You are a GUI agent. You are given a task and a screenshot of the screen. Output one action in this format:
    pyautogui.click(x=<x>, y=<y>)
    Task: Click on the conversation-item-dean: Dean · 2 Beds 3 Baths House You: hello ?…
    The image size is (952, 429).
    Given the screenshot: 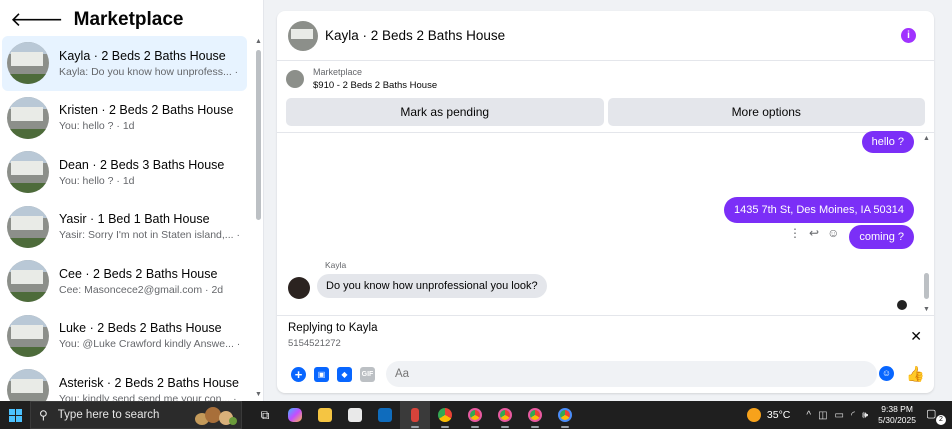 What is the action you would take?
    pyautogui.click(x=124, y=172)
    